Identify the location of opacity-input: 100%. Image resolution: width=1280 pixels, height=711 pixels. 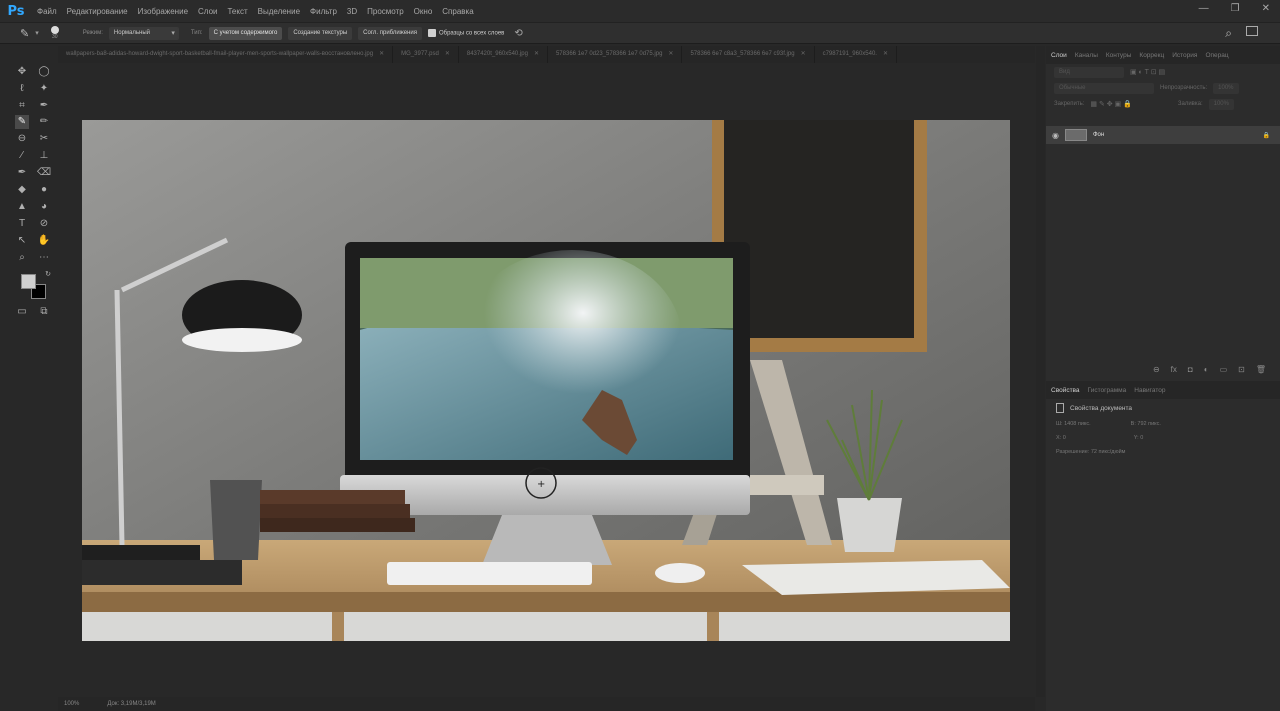
(1226, 88).